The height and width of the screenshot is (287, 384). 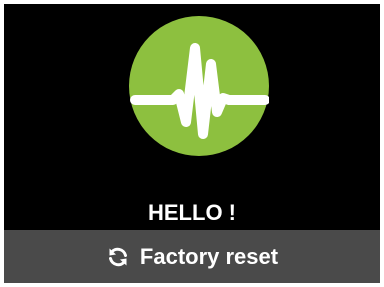 I want to click on refresh-icon, so click(x=118, y=257).